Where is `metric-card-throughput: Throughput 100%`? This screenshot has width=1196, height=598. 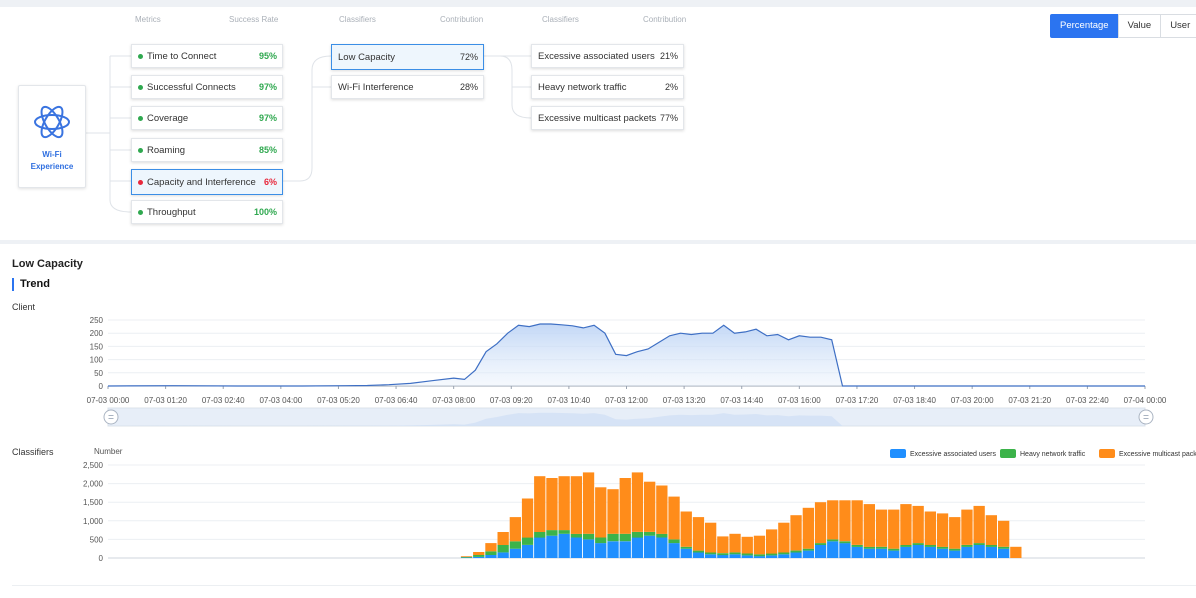 metric-card-throughput: Throughput 100% is located at coordinates (207, 212).